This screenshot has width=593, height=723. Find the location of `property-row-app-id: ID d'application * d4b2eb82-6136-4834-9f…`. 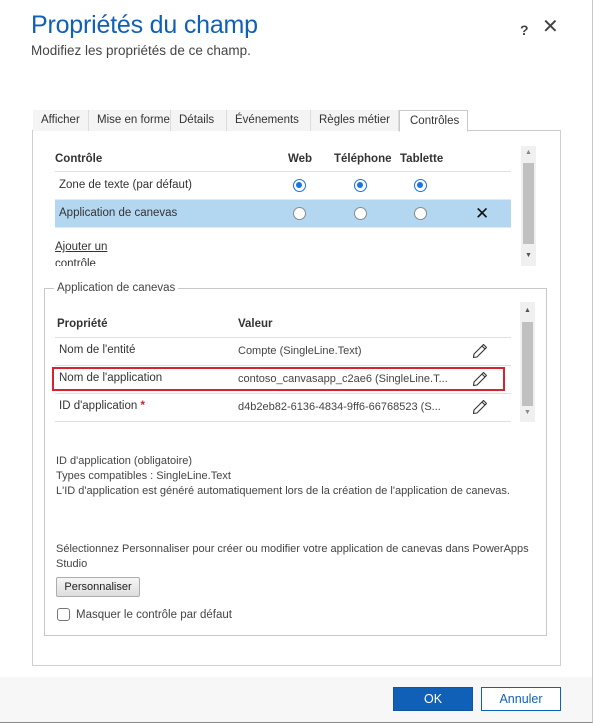

property-row-app-id: ID d'application * d4b2eb82-6136-4834-9f… is located at coordinates (283, 408).